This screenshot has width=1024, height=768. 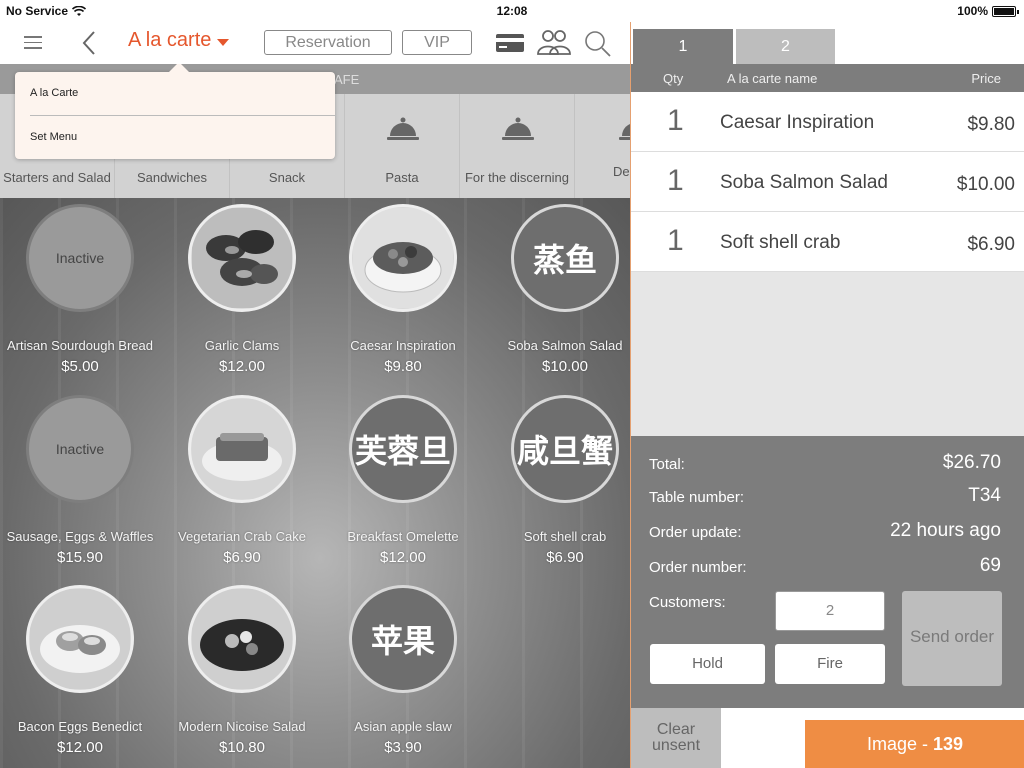 What do you see at coordinates (403, 670) in the screenshot?
I see `dish-tile: 苹果 Asian apple slaw $3.90` at bounding box center [403, 670].